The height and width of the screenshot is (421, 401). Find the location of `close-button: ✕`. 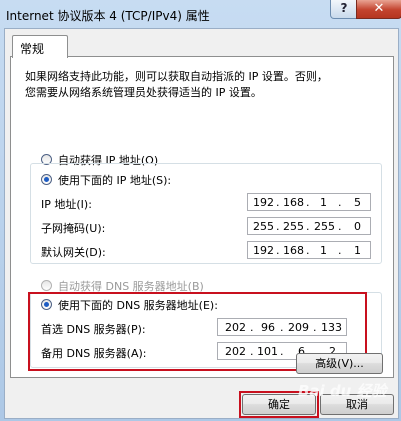

close-button: ✕ is located at coordinates (378, 9).